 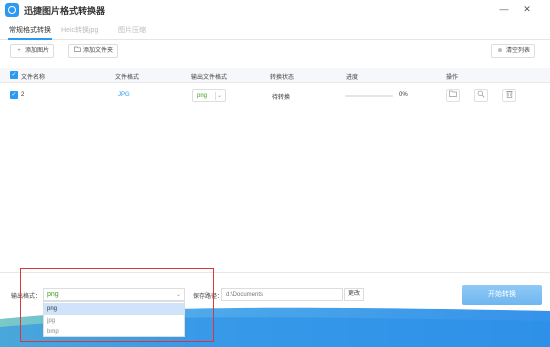 I want to click on clear-circle-icon: ⊗, so click(x=500, y=51).